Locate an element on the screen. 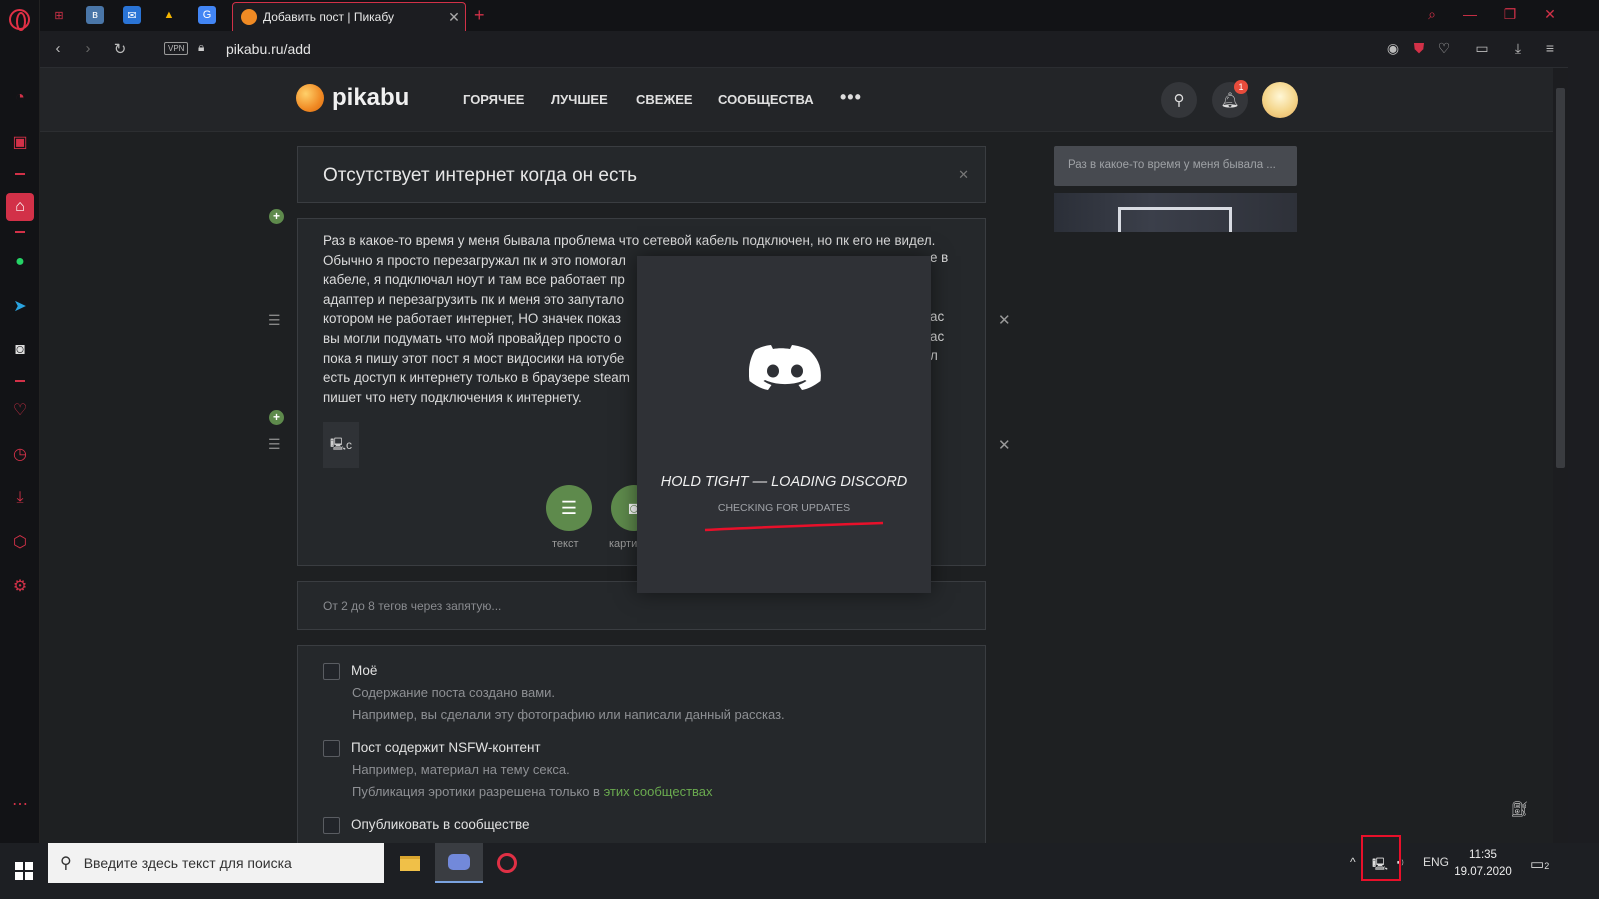  reload-icon: ↻ is located at coordinates (120, 49).